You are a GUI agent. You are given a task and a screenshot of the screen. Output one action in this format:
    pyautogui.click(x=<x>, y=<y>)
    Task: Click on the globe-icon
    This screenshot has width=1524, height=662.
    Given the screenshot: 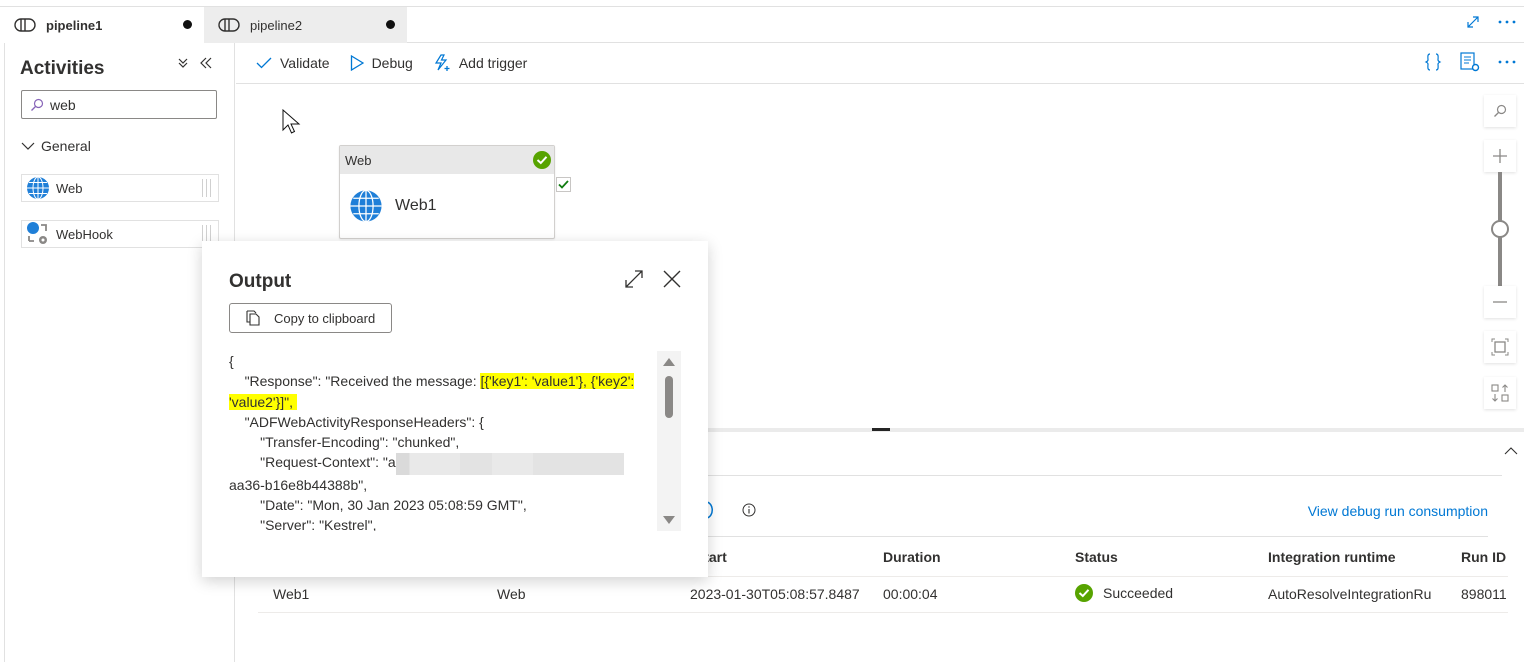 What is the action you would take?
    pyautogui.click(x=38, y=188)
    